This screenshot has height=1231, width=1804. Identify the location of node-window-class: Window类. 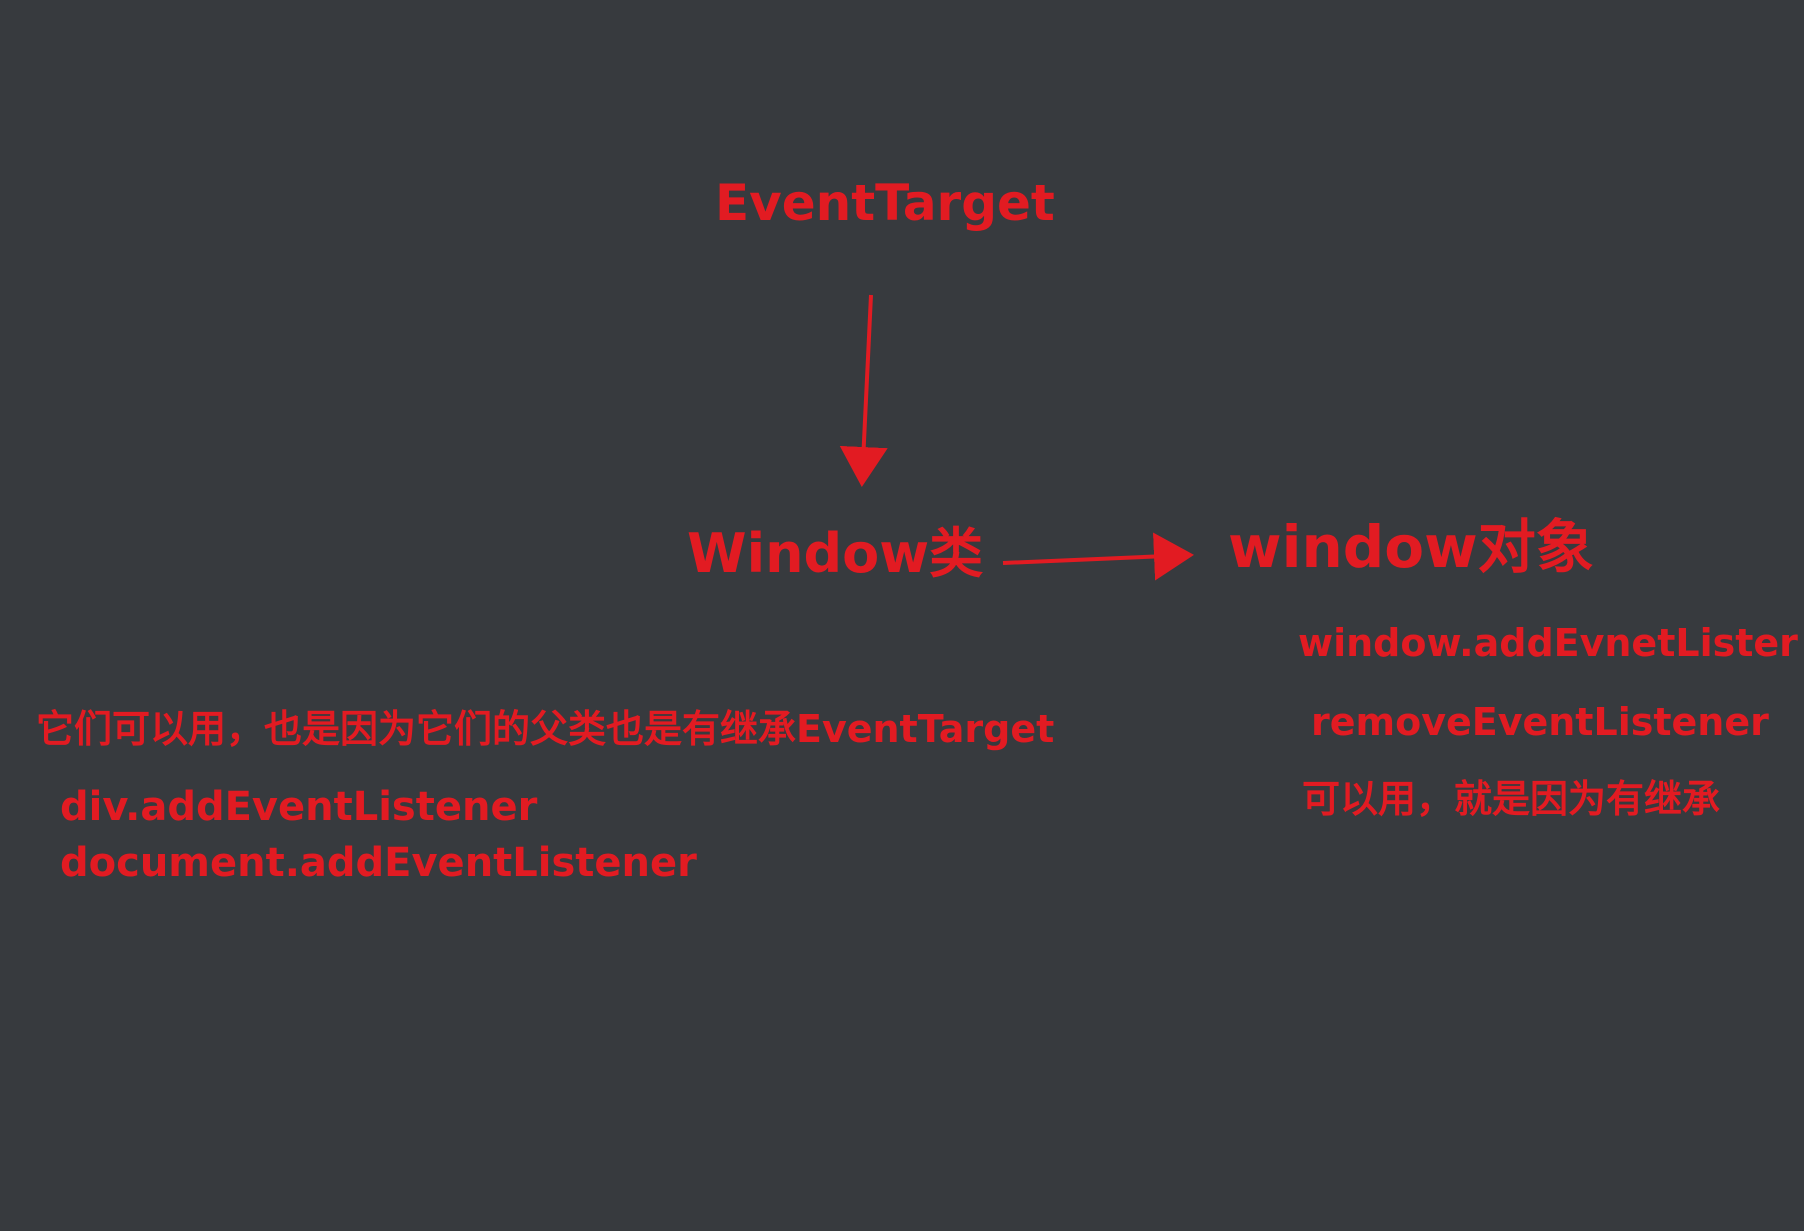
(835, 553).